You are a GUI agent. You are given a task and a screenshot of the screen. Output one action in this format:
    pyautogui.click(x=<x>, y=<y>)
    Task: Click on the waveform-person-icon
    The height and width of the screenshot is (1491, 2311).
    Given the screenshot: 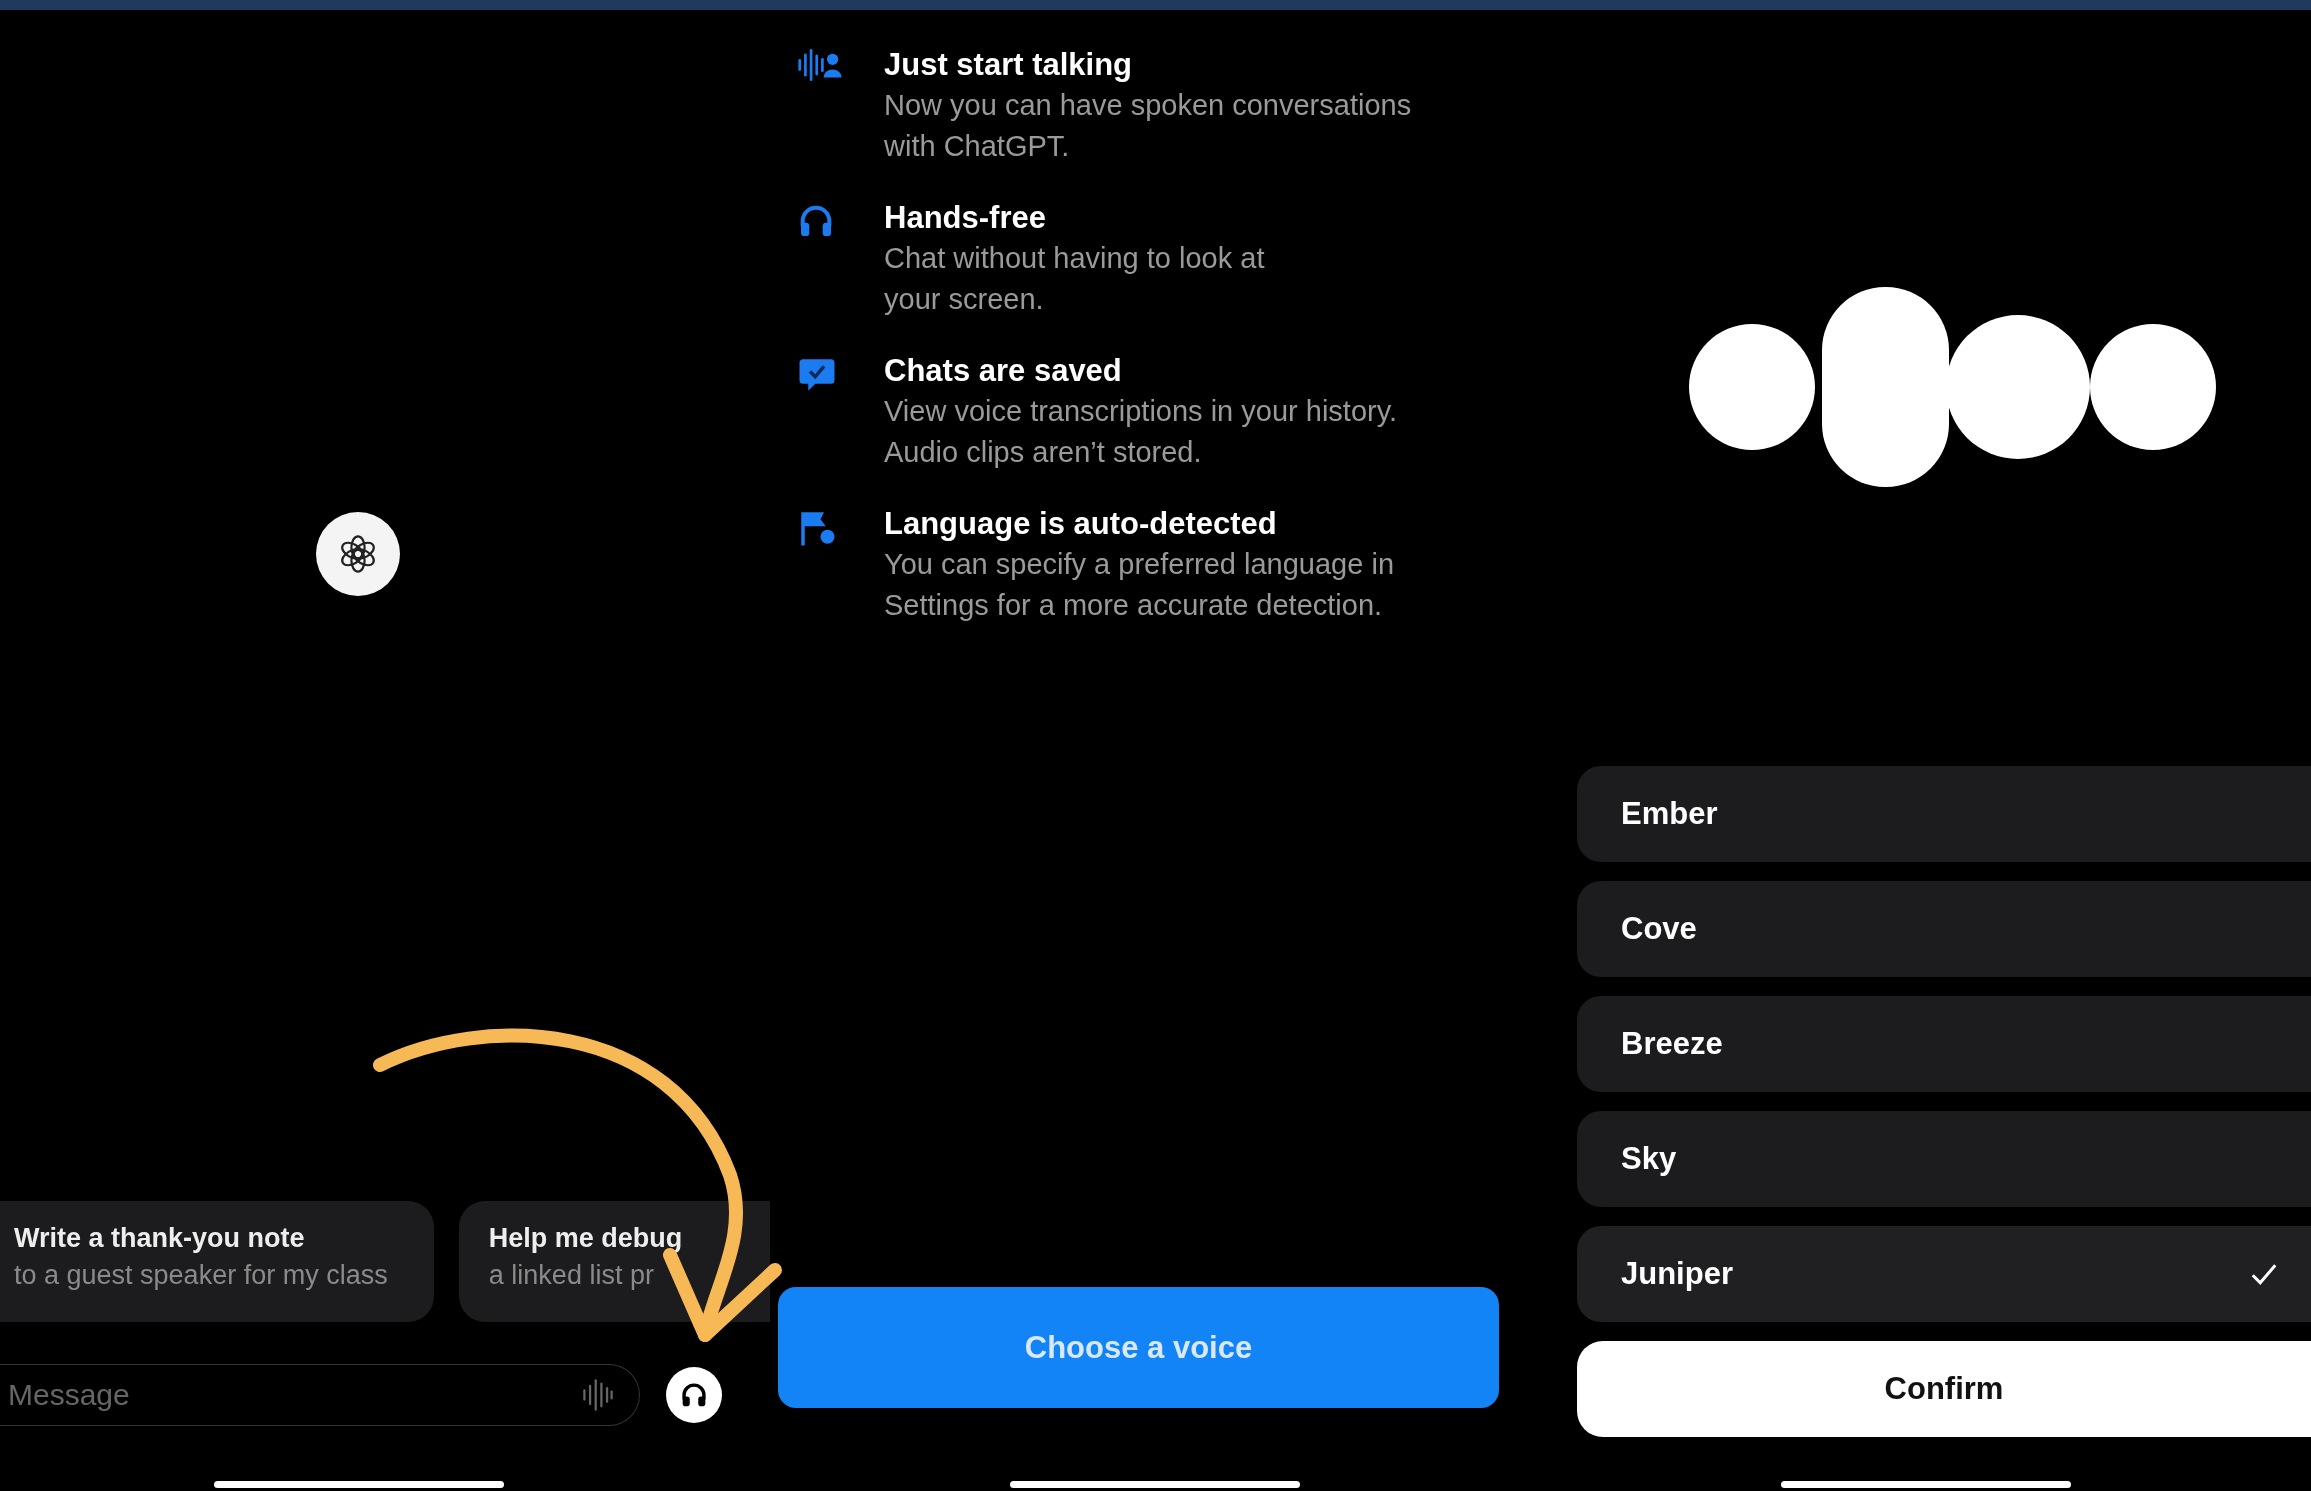 What is the action you would take?
    pyautogui.click(x=819, y=65)
    